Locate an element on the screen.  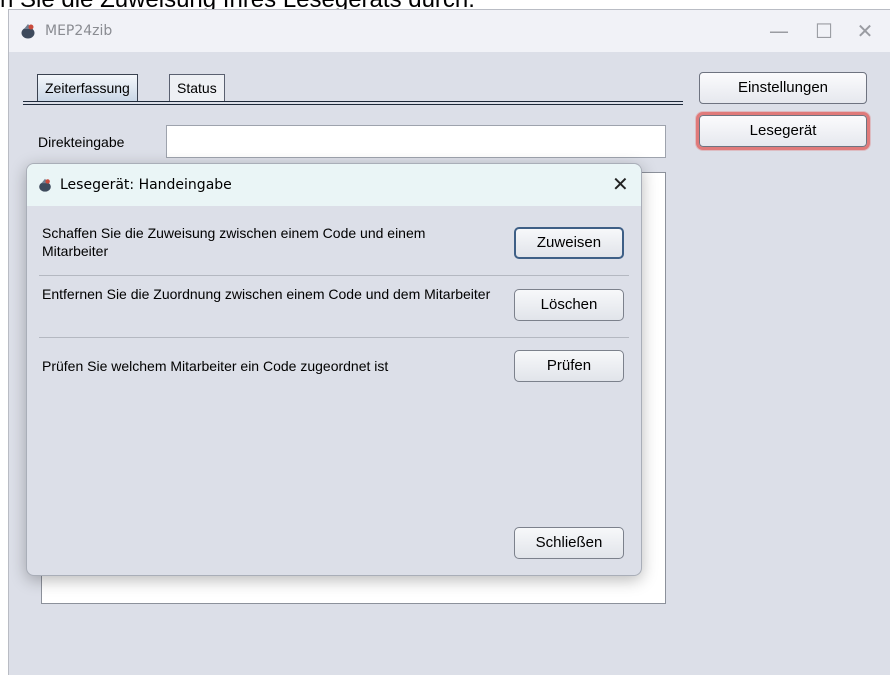
maximize-button: ☐ is located at coordinates (824, 31).